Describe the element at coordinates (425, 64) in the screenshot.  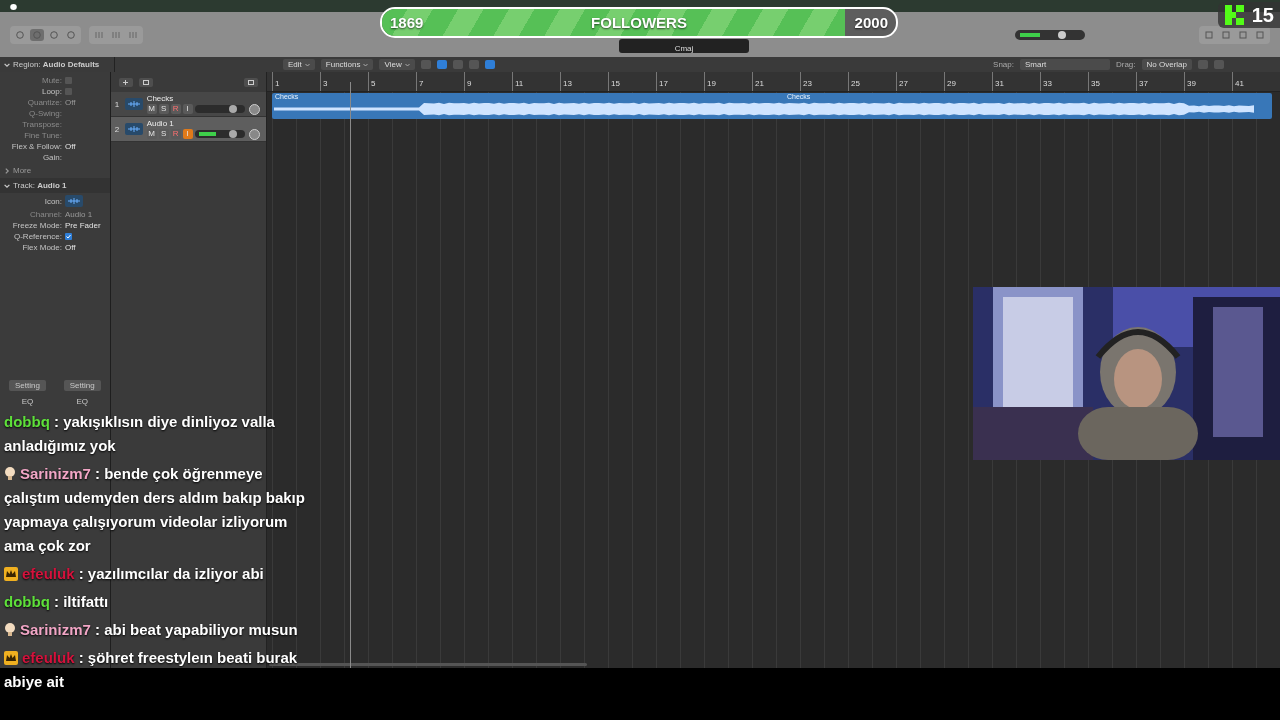
I see `grid-view-icon` at that location.